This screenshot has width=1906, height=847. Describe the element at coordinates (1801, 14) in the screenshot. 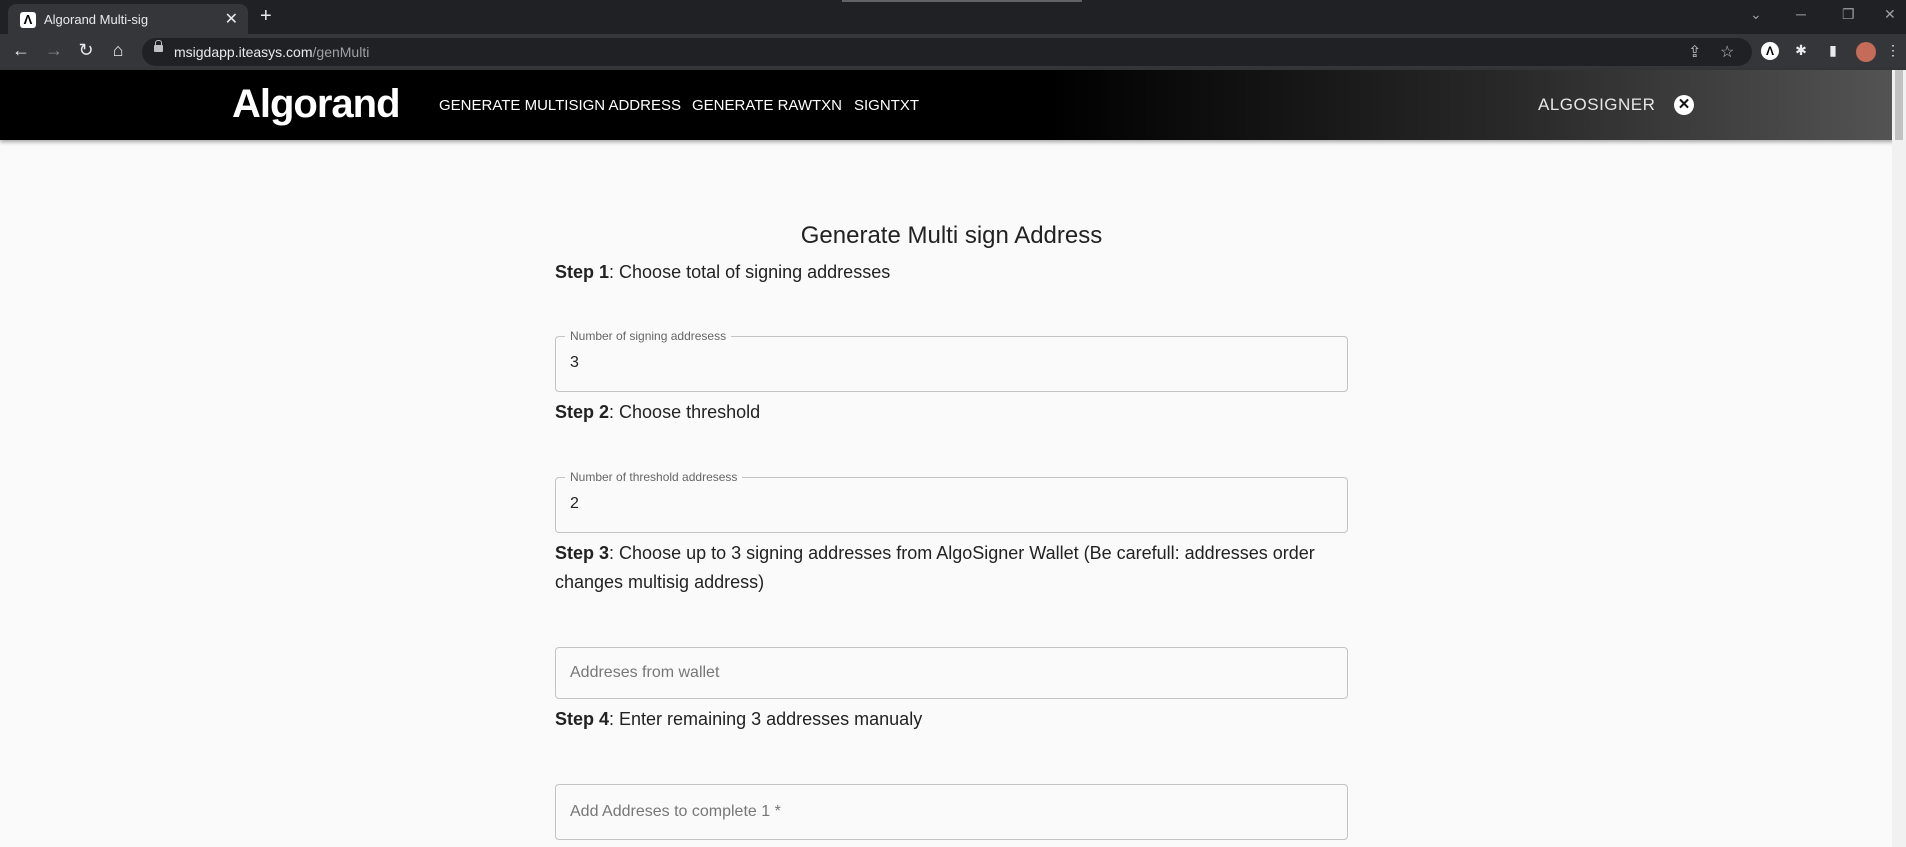

I see `minimize-icon: ─` at that location.